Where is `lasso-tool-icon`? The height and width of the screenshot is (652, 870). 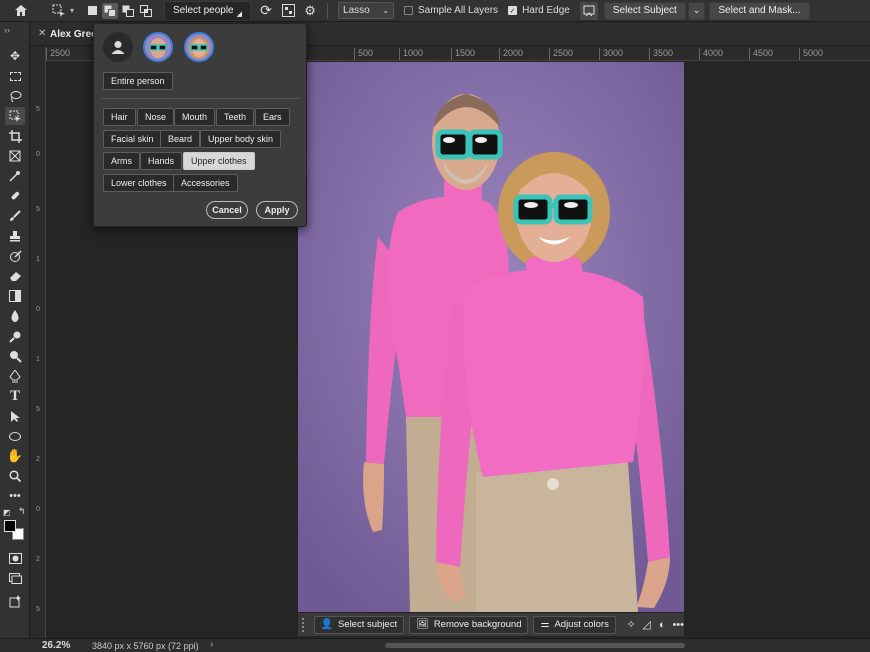 lasso-tool-icon is located at coordinates (15, 96).